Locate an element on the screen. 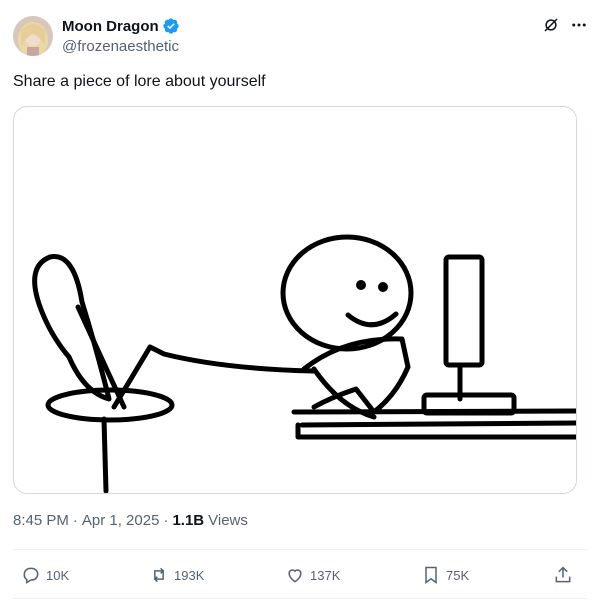  bookmark-button: 75K is located at coordinates (445, 575).